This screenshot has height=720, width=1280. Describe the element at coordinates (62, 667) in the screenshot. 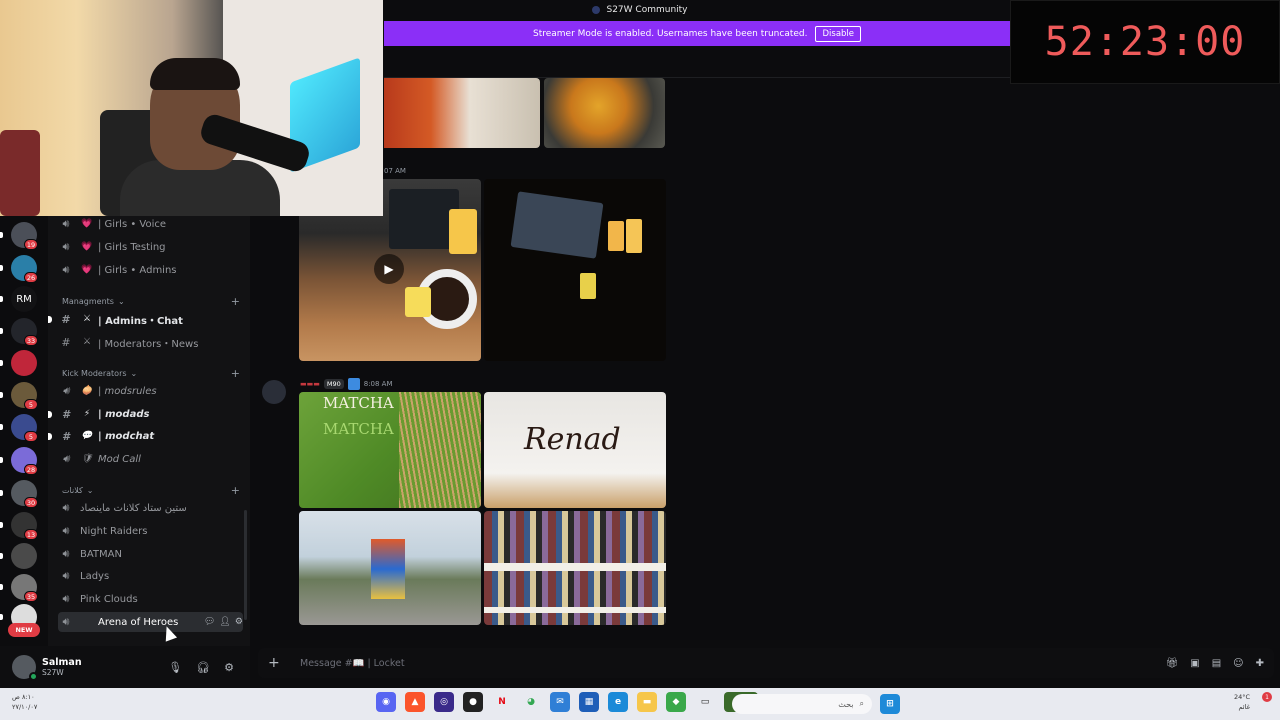

I see `user-info: Salman S27W` at that location.